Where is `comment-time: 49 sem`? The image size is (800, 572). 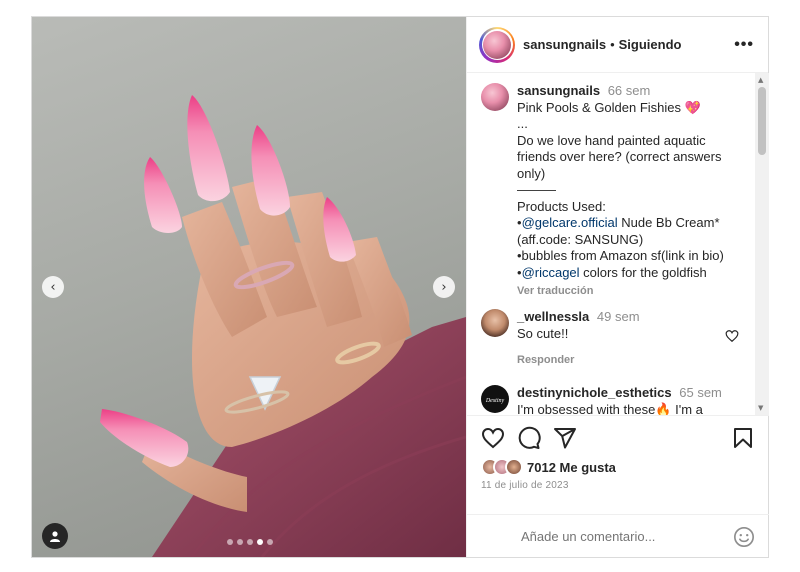
comment-time: 49 sem is located at coordinates (618, 316).